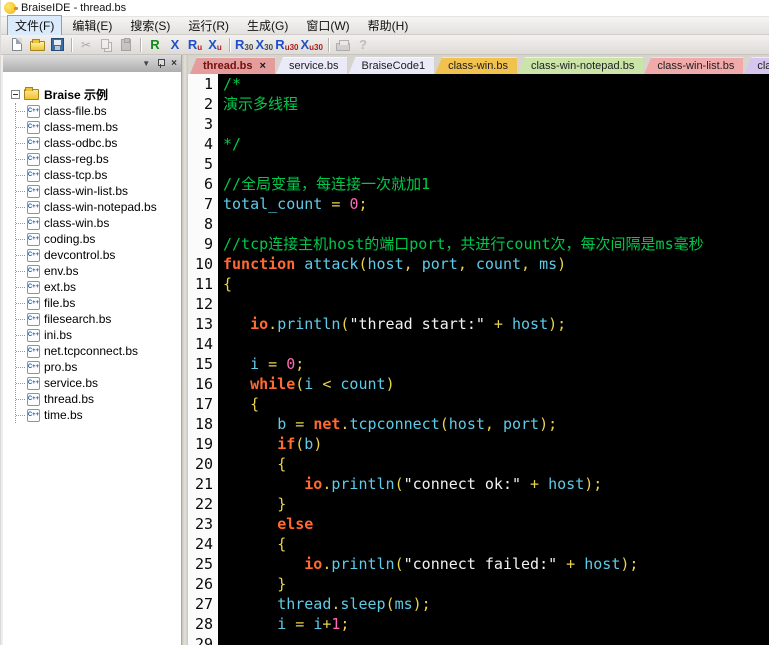 The image size is (769, 645). What do you see at coordinates (150, 25) in the screenshot?
I see `menu-item-search: 搜索(S)` at bounding box center [150, 25].